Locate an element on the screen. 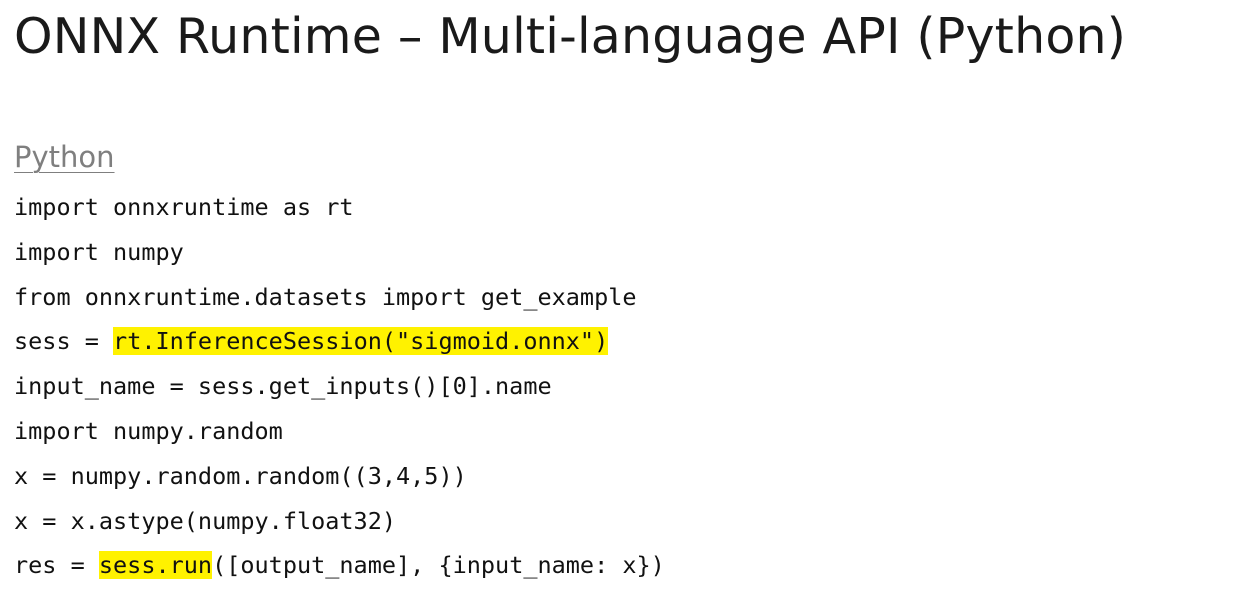  code-line: x = numpy.random.random((3,4,5)) is located at coordinates (339, 476).